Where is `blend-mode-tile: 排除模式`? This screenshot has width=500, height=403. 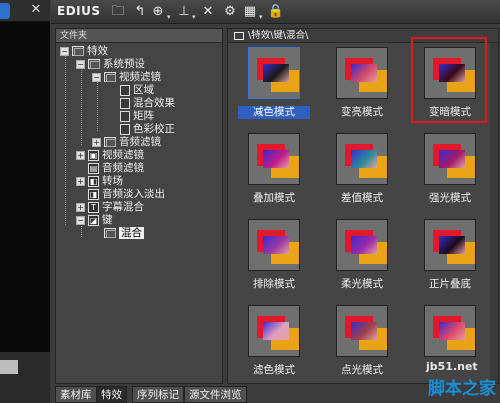
blend-mode-tile: 排除模式 is located at coordinates (274, 257).